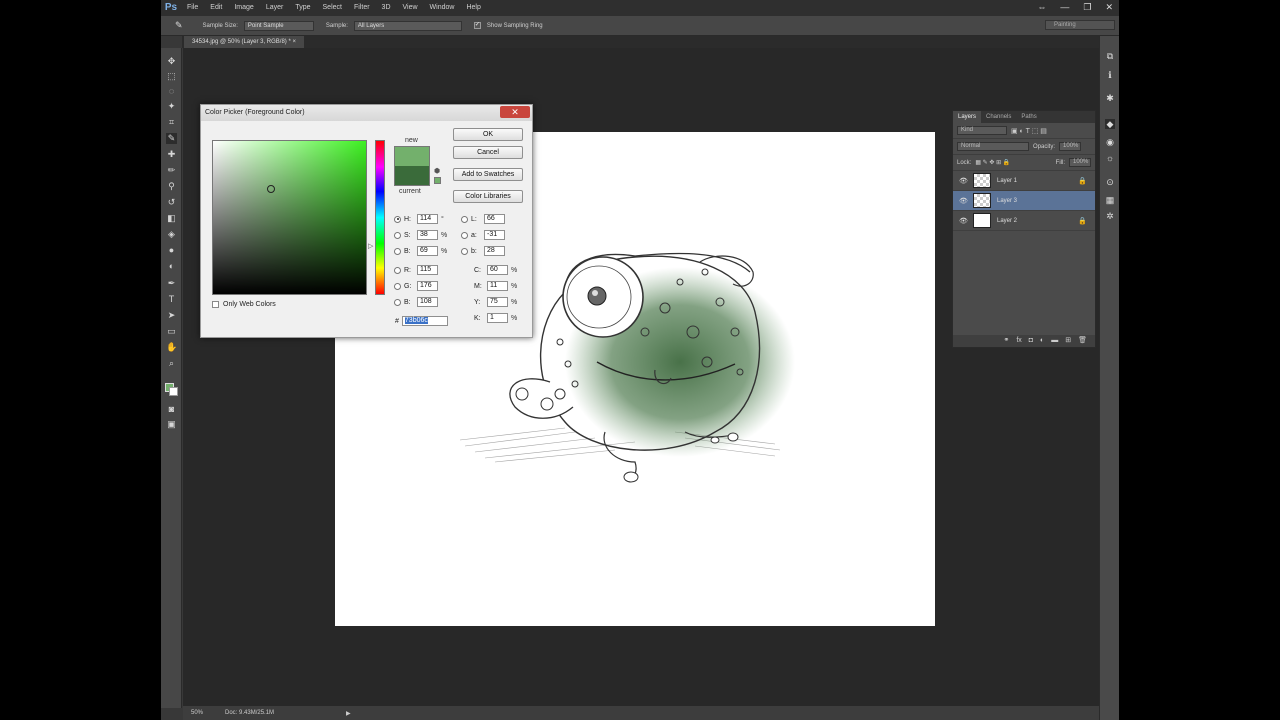 This screenshot has height=720, width=1280. What do you see at coordinates (397, 286) in the screenshot?
I see `green-radio` at bounding box center [397, 286].